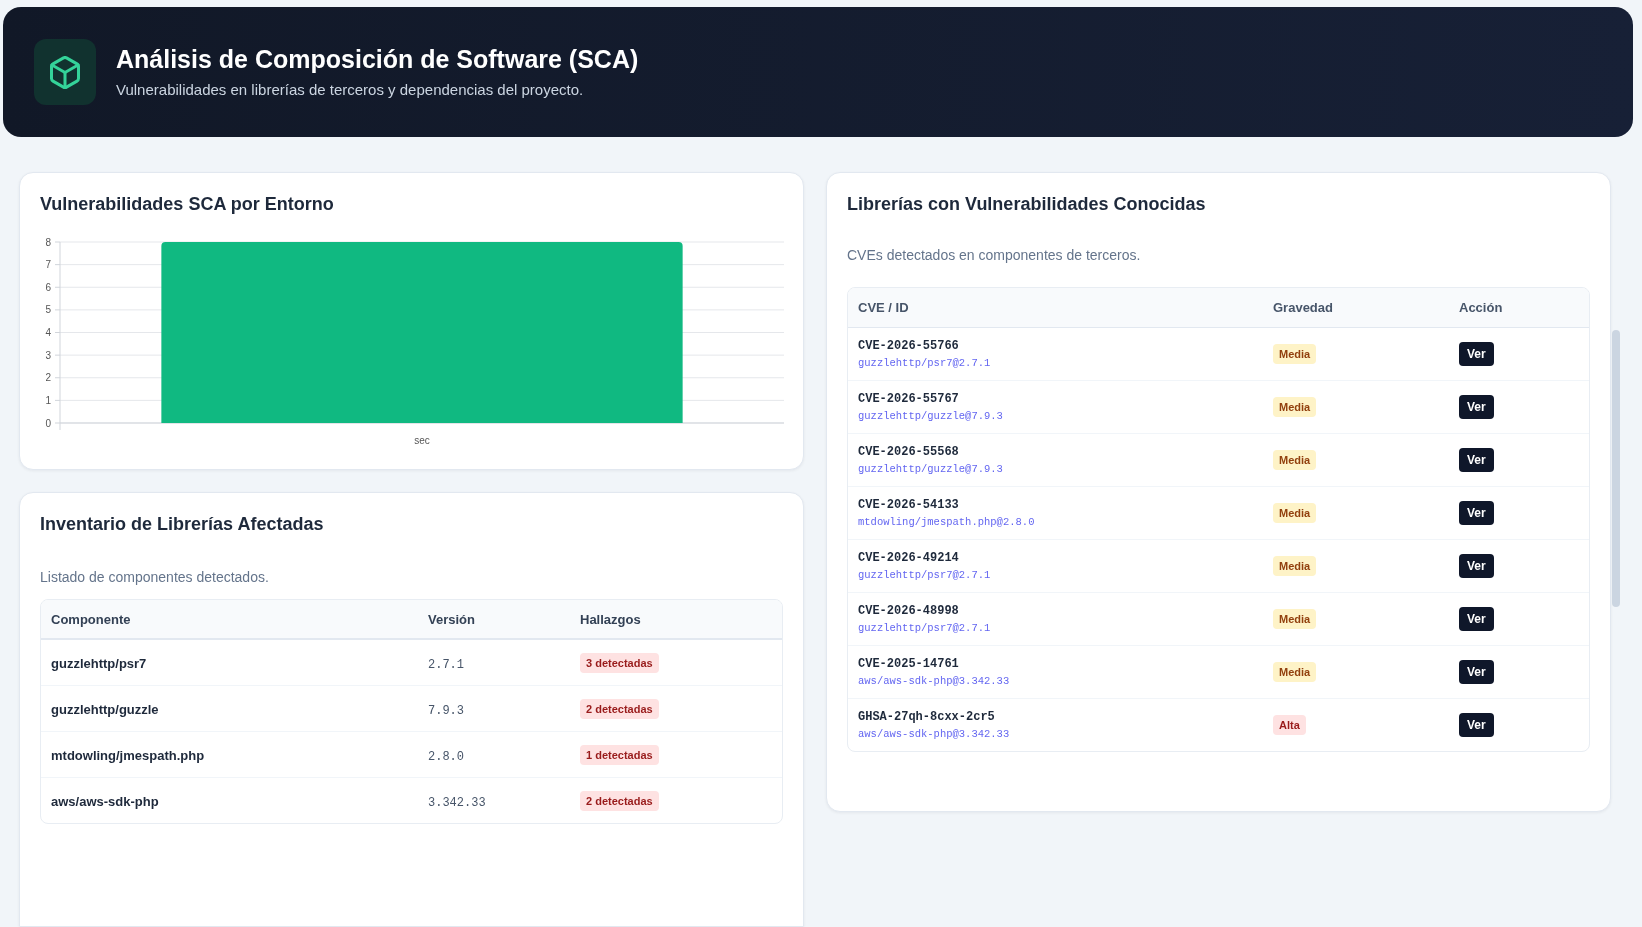 This screenshot has width=1642, height=927. Describe the element at coordinates (91, 619) in the screenshot. I see `column-header: Componente` at that location.